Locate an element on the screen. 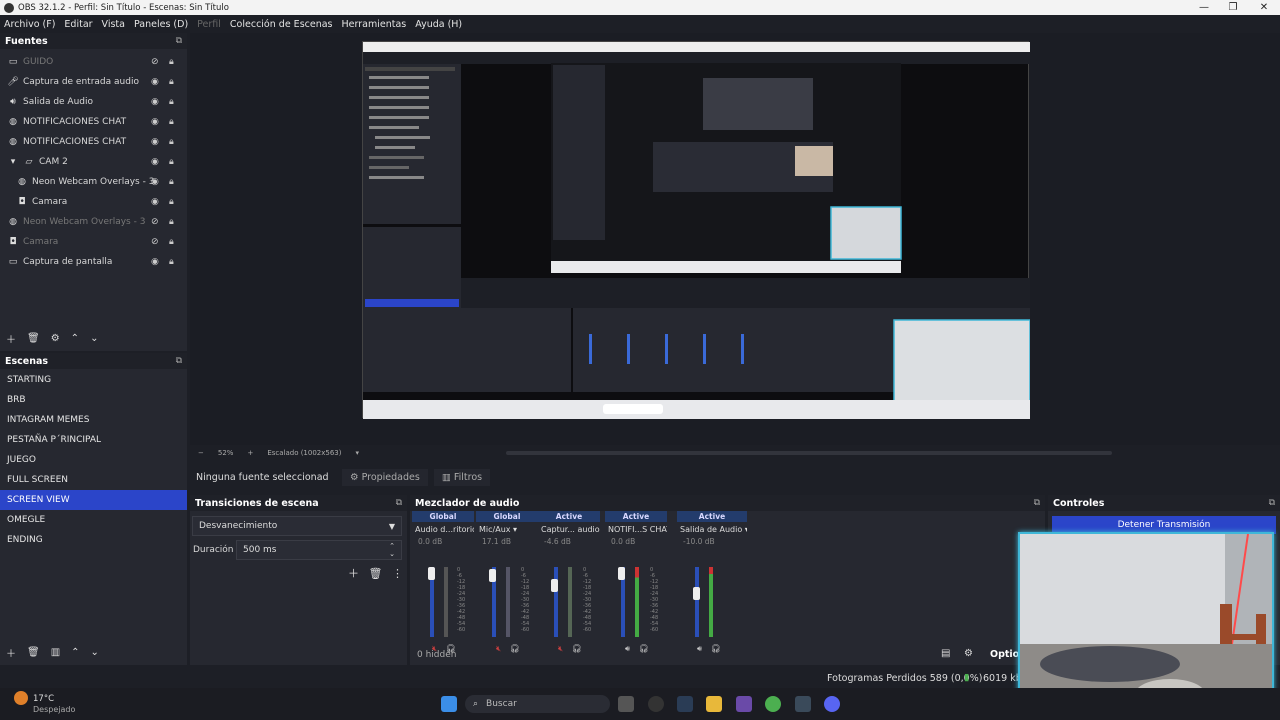  more-options-icon: ⋮ is located at coordinates (397, 573).